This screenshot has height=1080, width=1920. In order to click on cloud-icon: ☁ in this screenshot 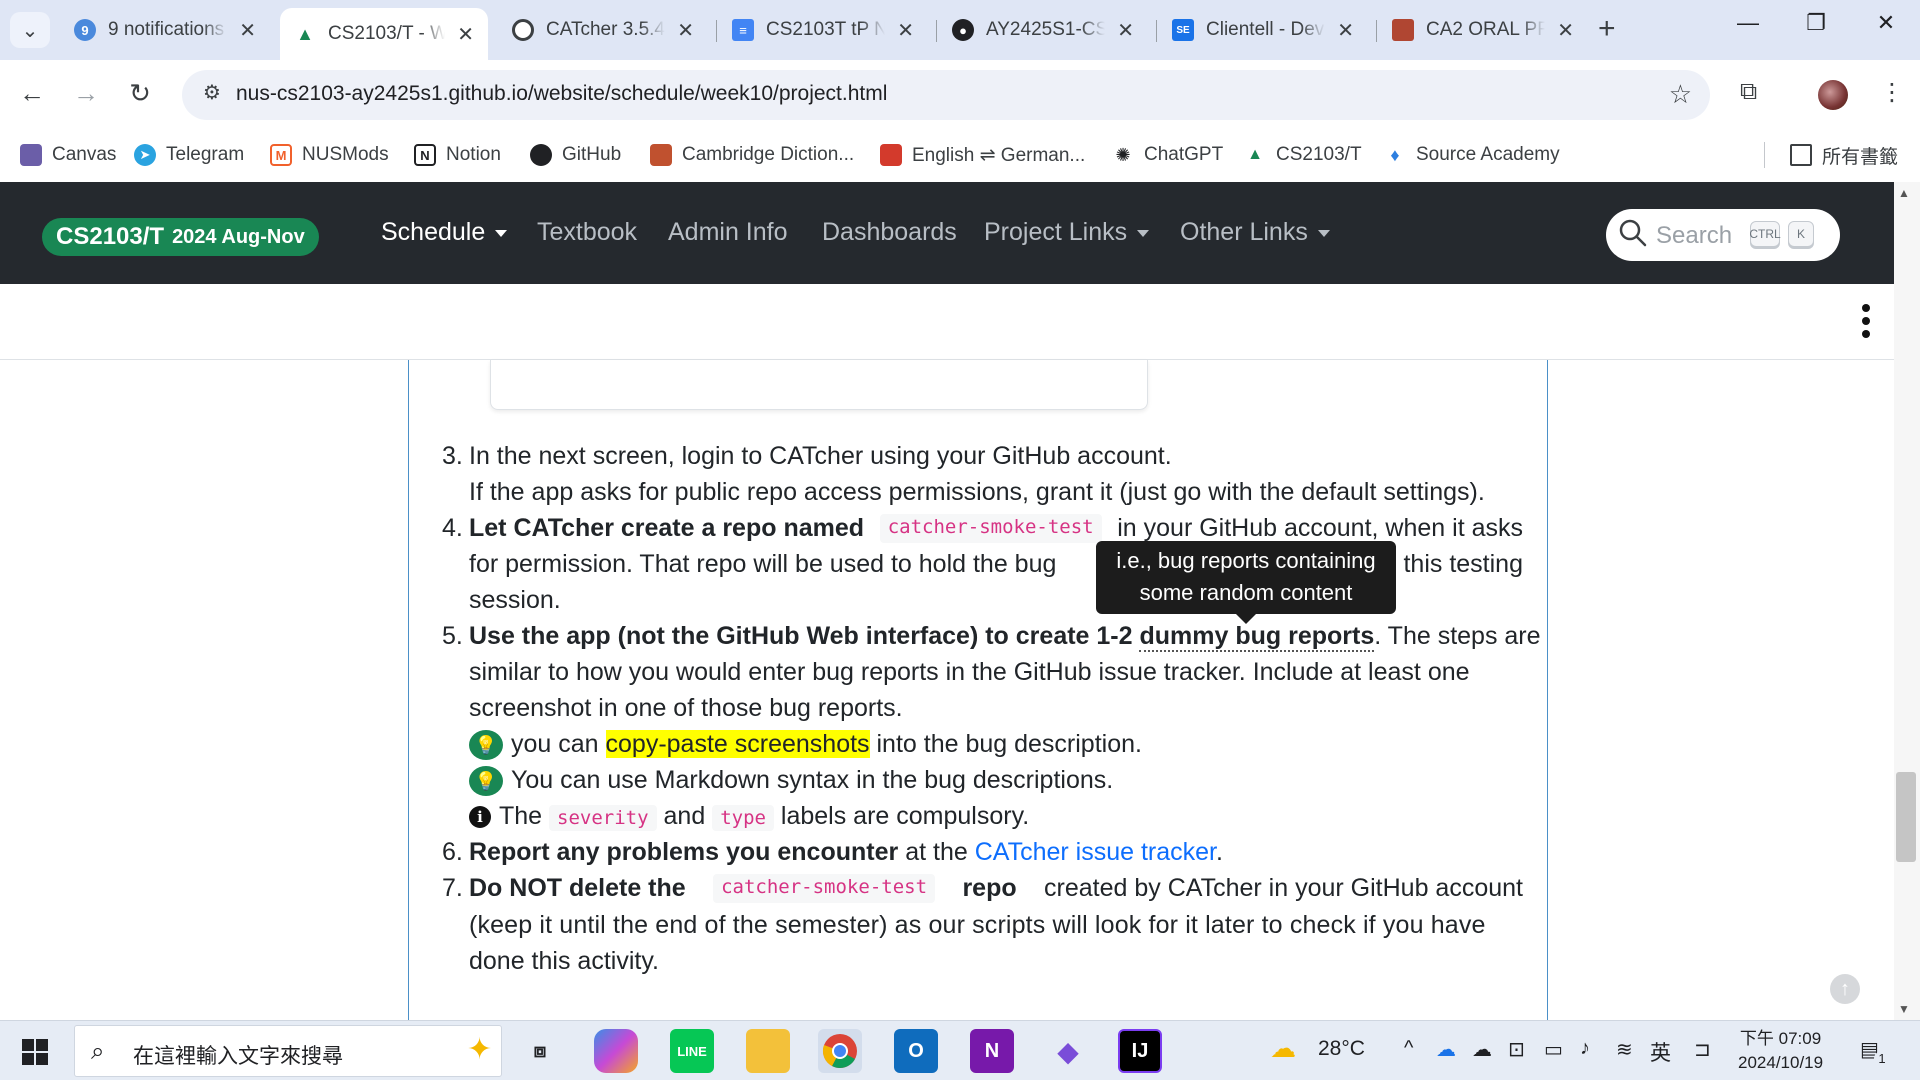, I will do `click(1482, 1049)`.